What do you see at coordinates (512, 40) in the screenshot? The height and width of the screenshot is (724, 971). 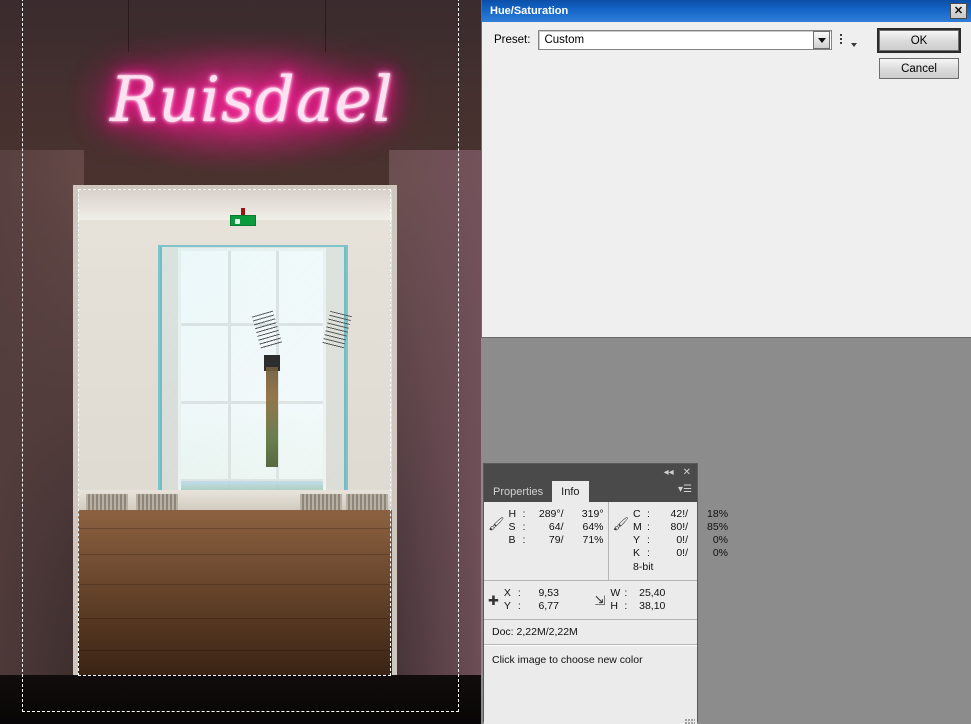 I see `preset-label: Preset:` at bounding box center [512, 40].